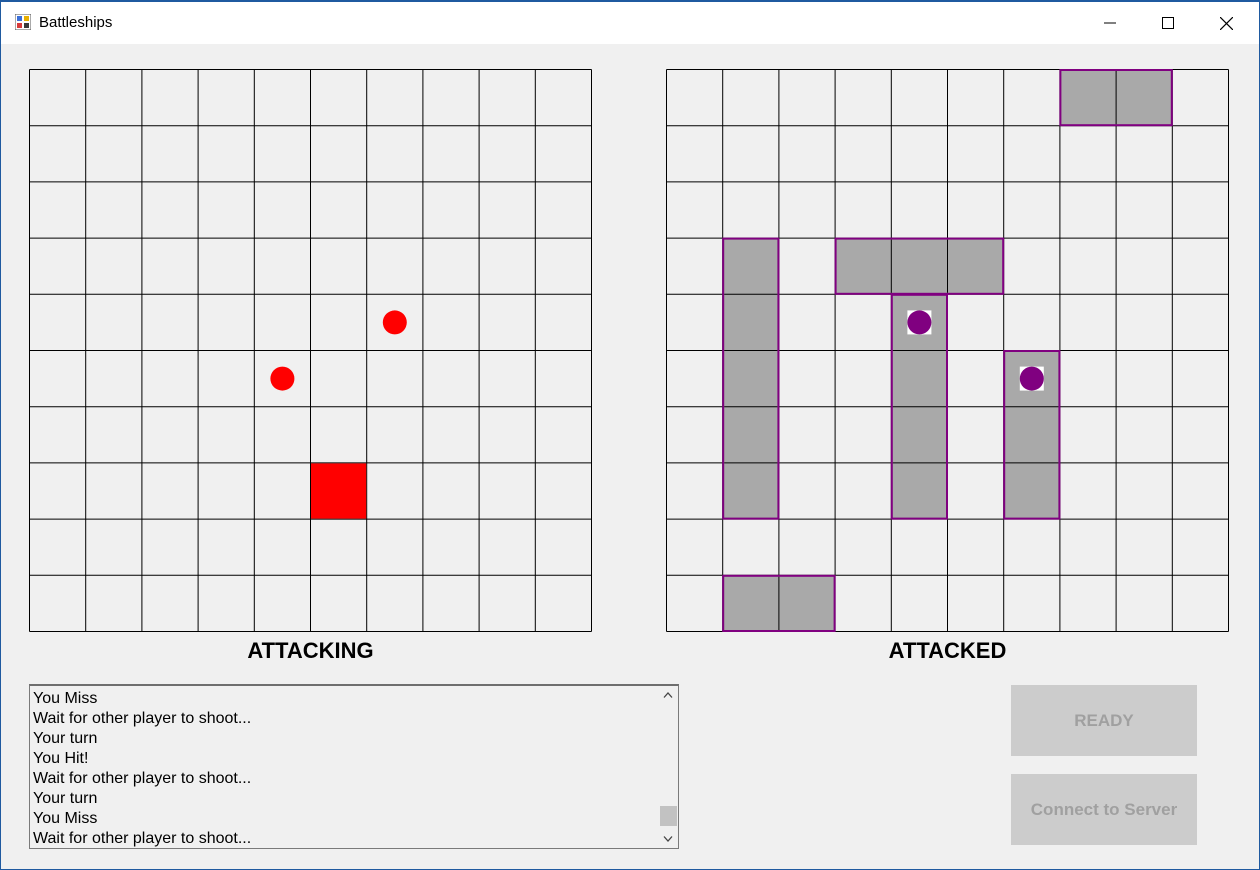 The height and width of the screenshot is (870, 1260). I want to click on close-button, so click(1226, 23).